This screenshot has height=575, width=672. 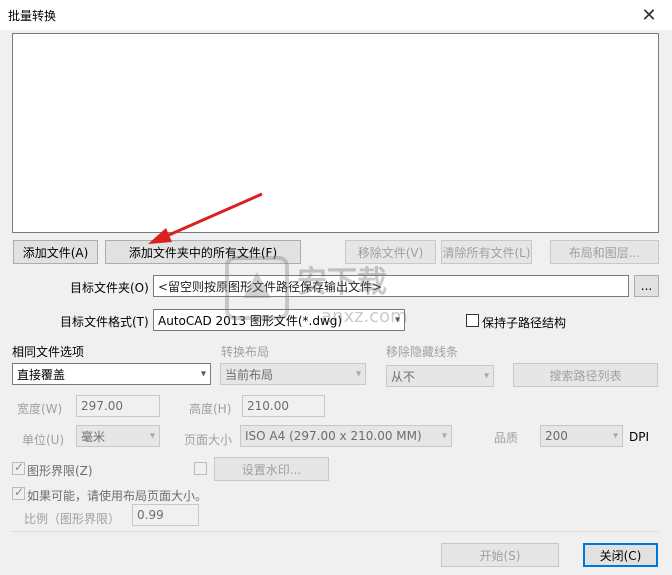 I want to click on close-button: 关闭(C), so click(x=620, y=555).